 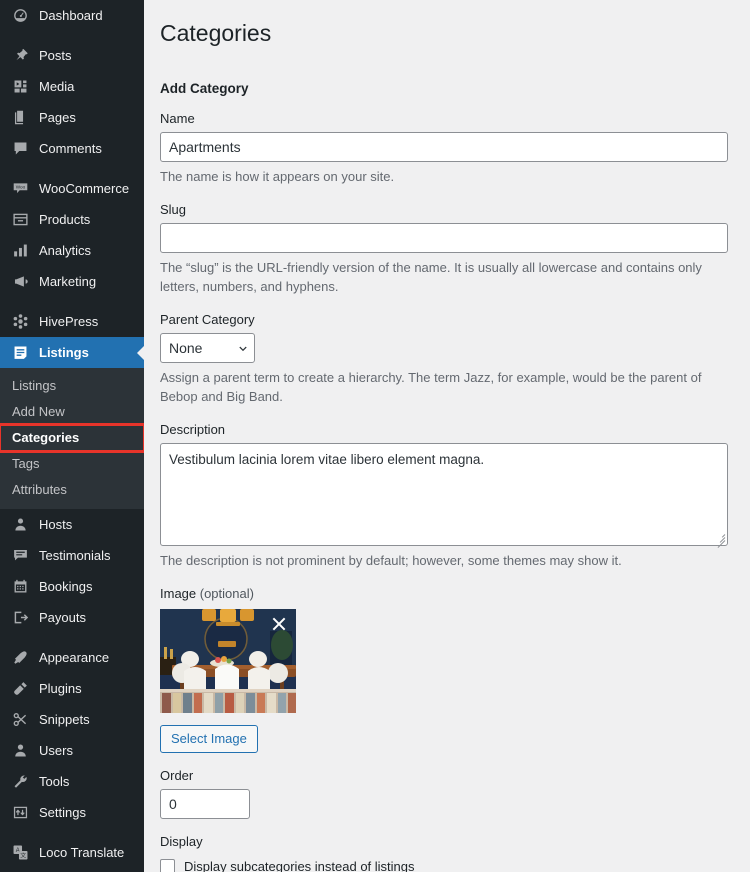 I want to click on parent-category-select-wrap: None, so click(x=207, y=347).